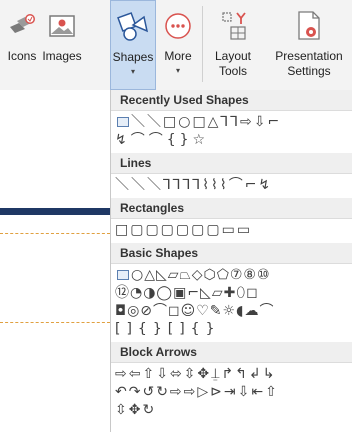  What do you see at coordinates (133, 27) in the screenshot?
I see `shapes-icon` at bounding box center [133, 27].